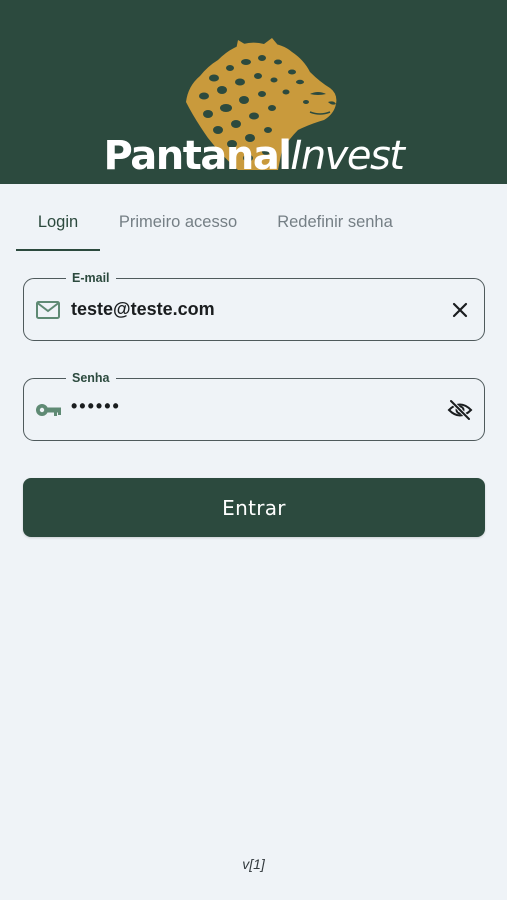  Describe the element at coordinates (58, 250) in the screenshot. I see `active-tab-indicator` at that location.